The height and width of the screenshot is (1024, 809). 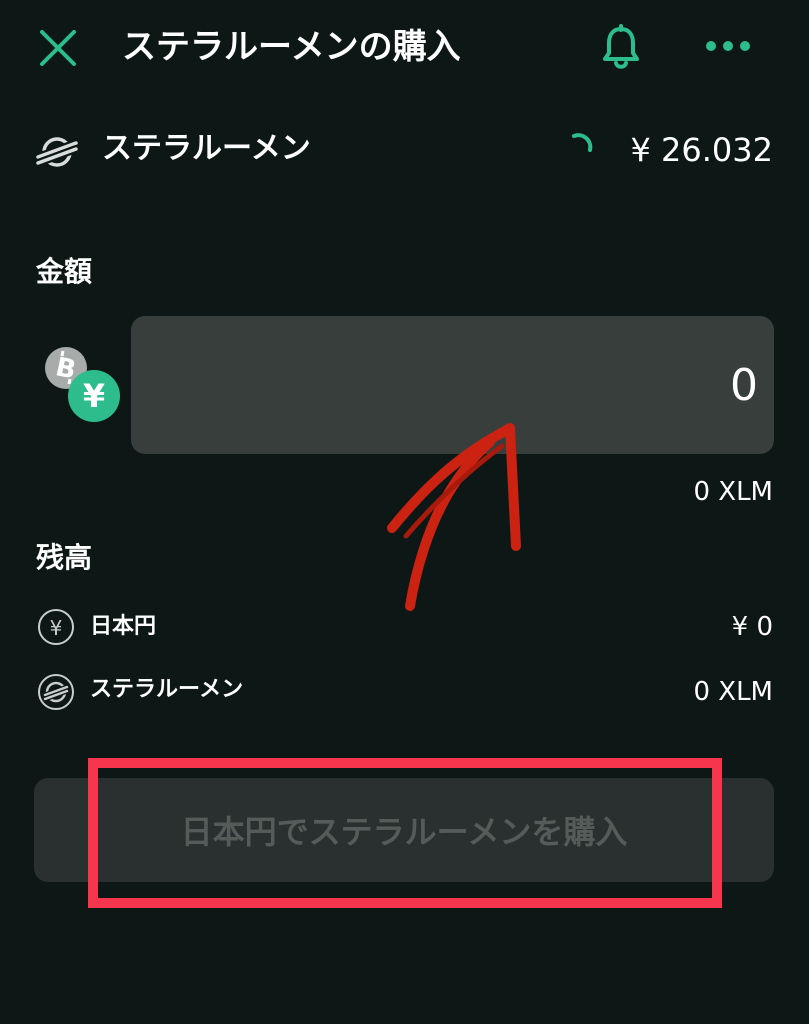 What do you see at coordinates (581, 145) in the screenshot?
I see `refresh-spinner-icon` at bounding box center [581, 145].